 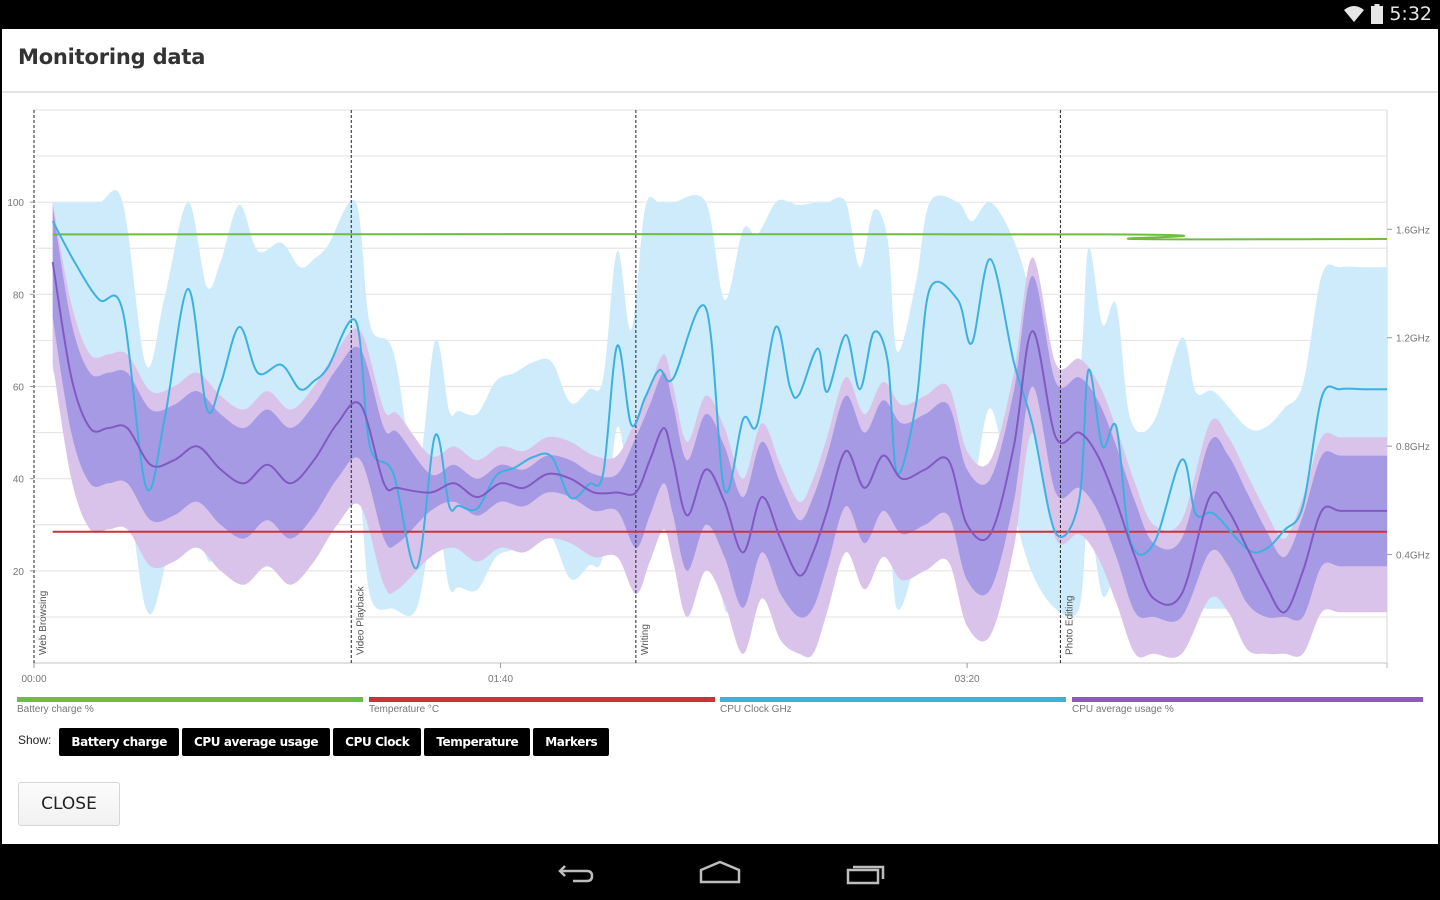 What do you see at coordinates (720, 237) in the screenshot?
I see `battery-line` at bounding box center [720, 237].